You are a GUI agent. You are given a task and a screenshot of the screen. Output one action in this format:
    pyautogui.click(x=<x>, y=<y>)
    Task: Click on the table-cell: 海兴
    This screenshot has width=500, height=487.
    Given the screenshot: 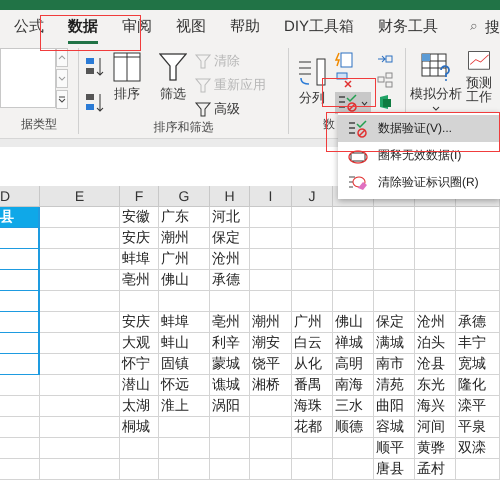 What is the action you would take?
    pyautogui.click(x=435, y=406)
    